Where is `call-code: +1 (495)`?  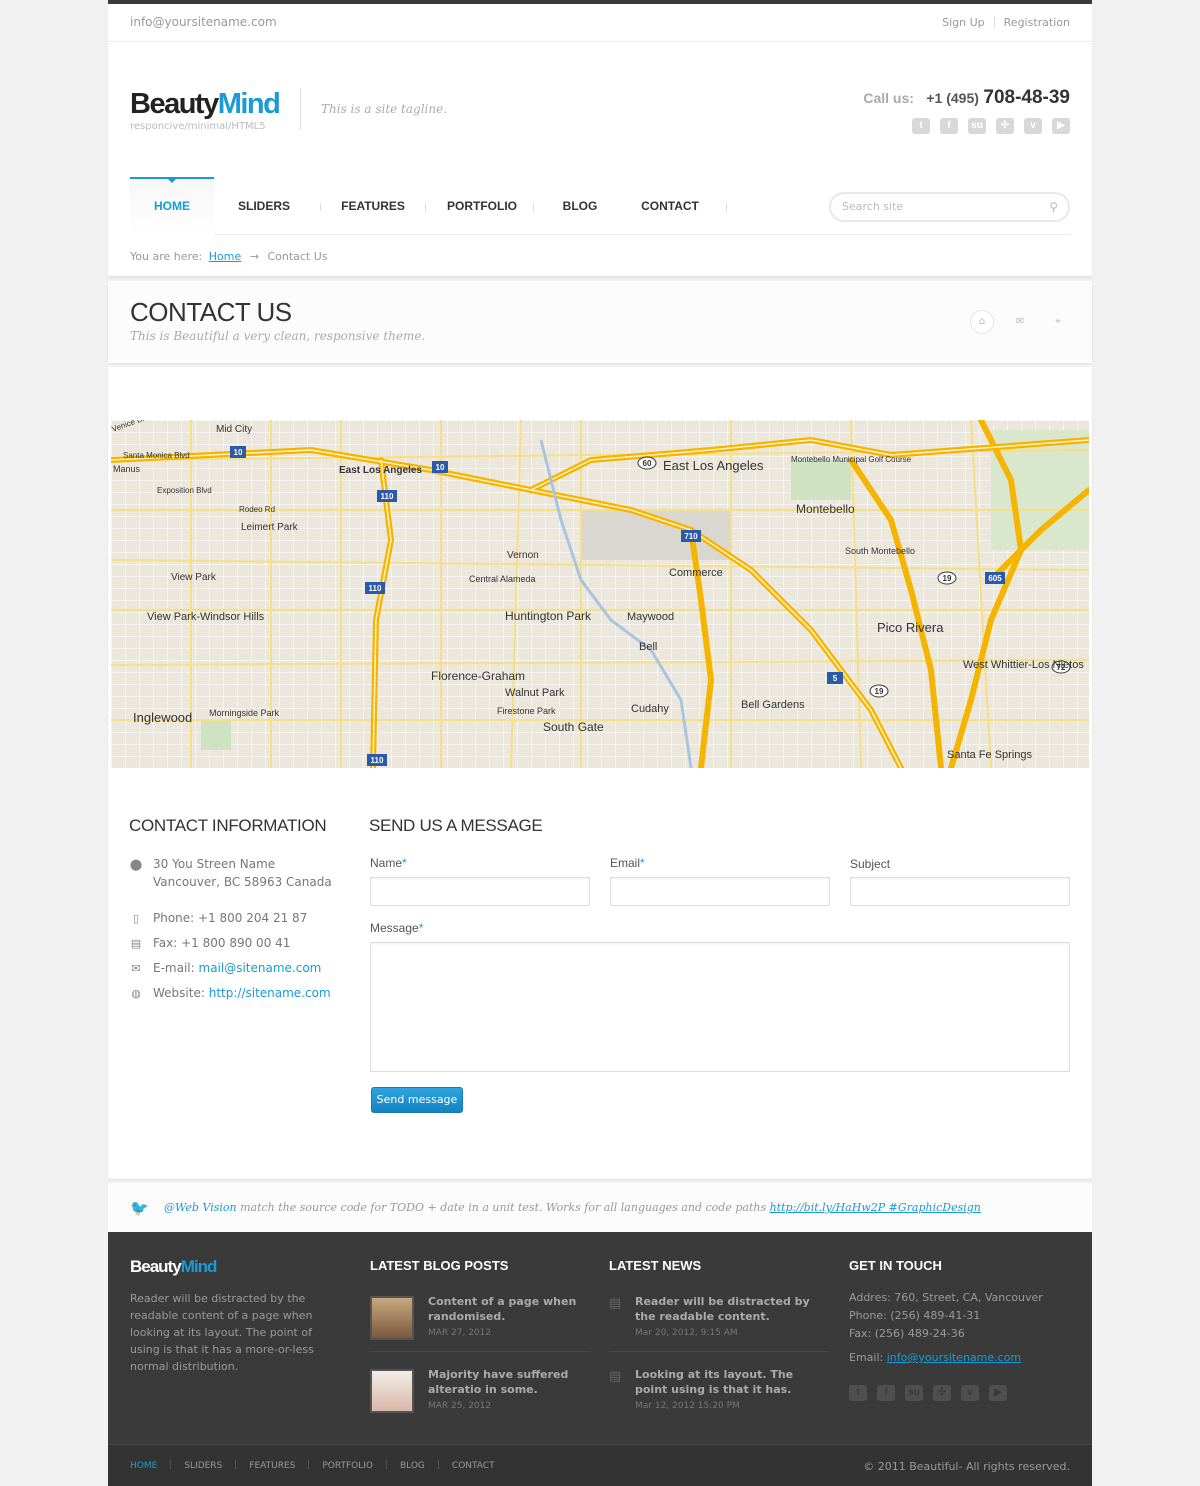 call-code: +1 (495) is located at coordinates (952, 98).